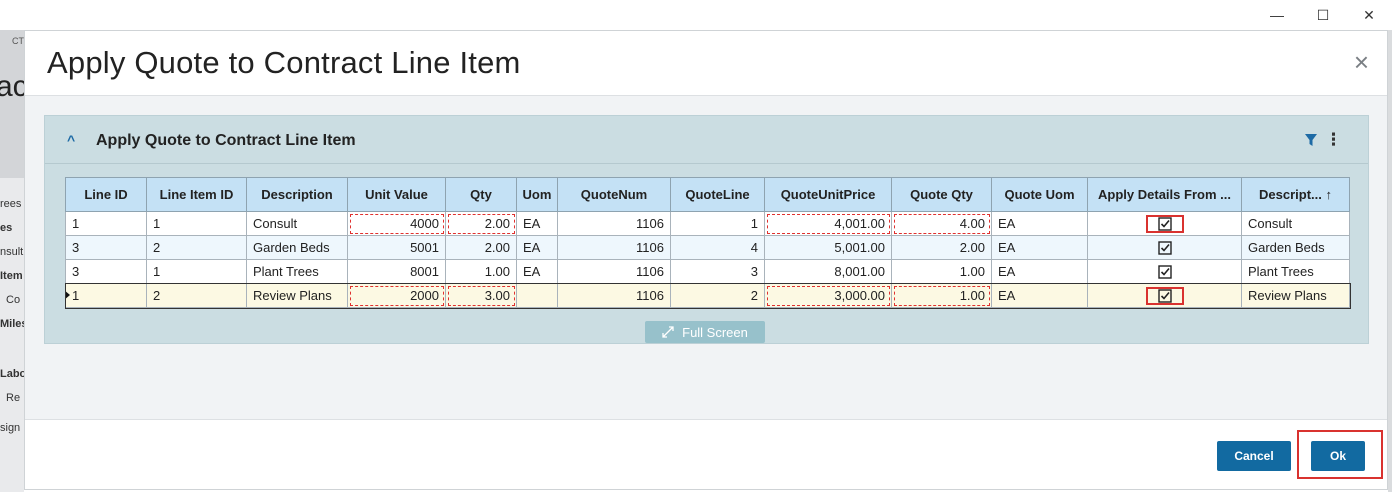 The height and width of the screenshot is (492, 1392). Describe the element at coordinates (1295, 295) in the screenshot. I see `cell-description-2: Review Plans` at that location.